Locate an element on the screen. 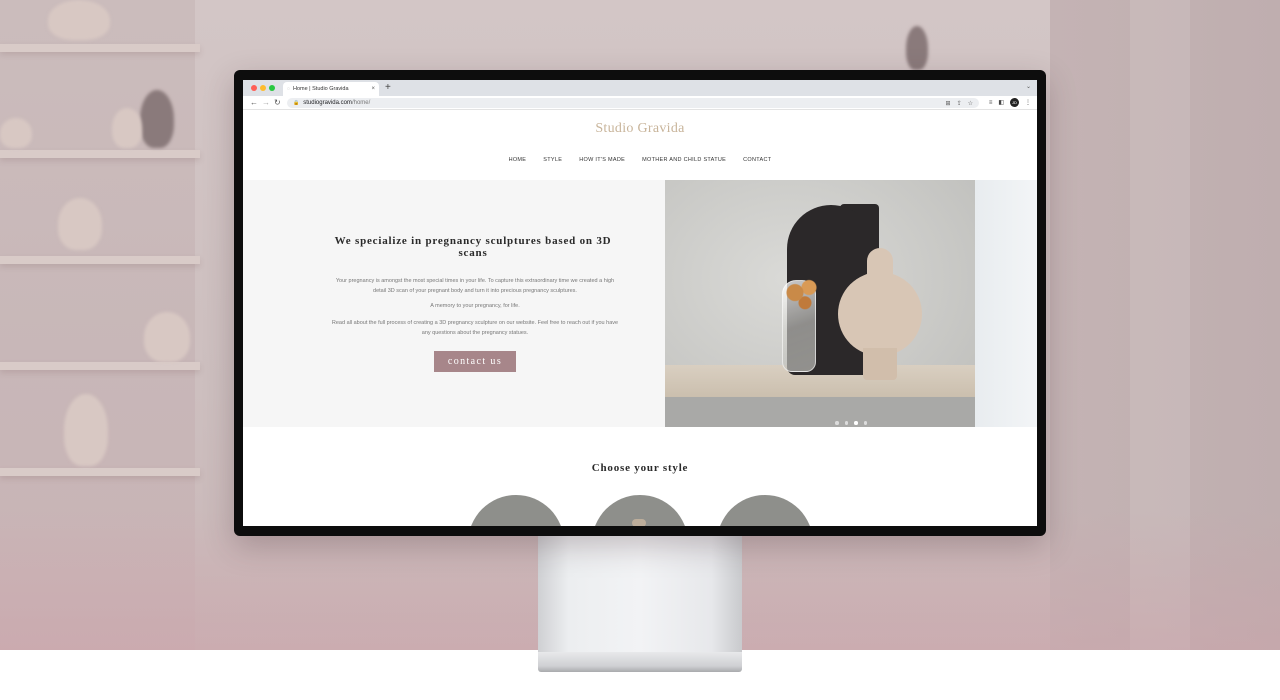 The height and width of the screenshot is (700, 1280). monitor-base is located at coordinates (640, 662).